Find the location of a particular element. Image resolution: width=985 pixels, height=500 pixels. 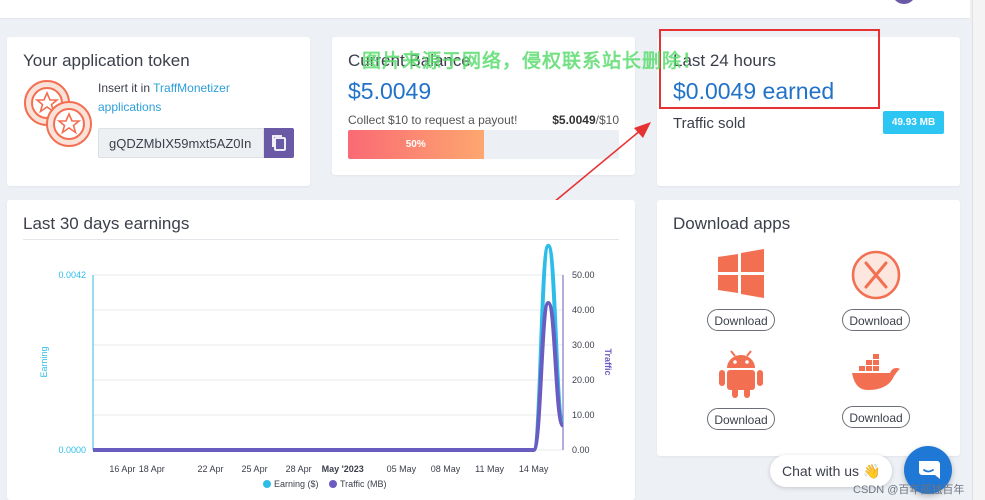

chart-right-tick: 50.00 is located at coordinates (583, 275).